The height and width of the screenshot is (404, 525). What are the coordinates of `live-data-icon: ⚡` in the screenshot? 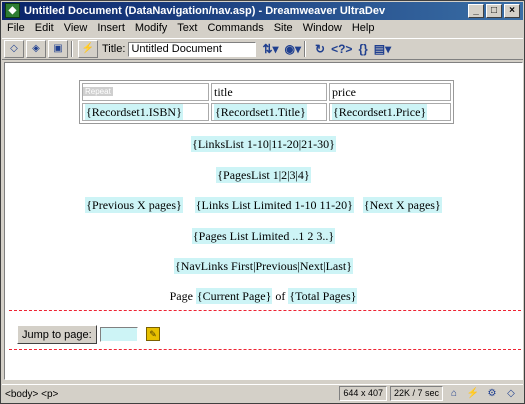 It's located at (88, 49).